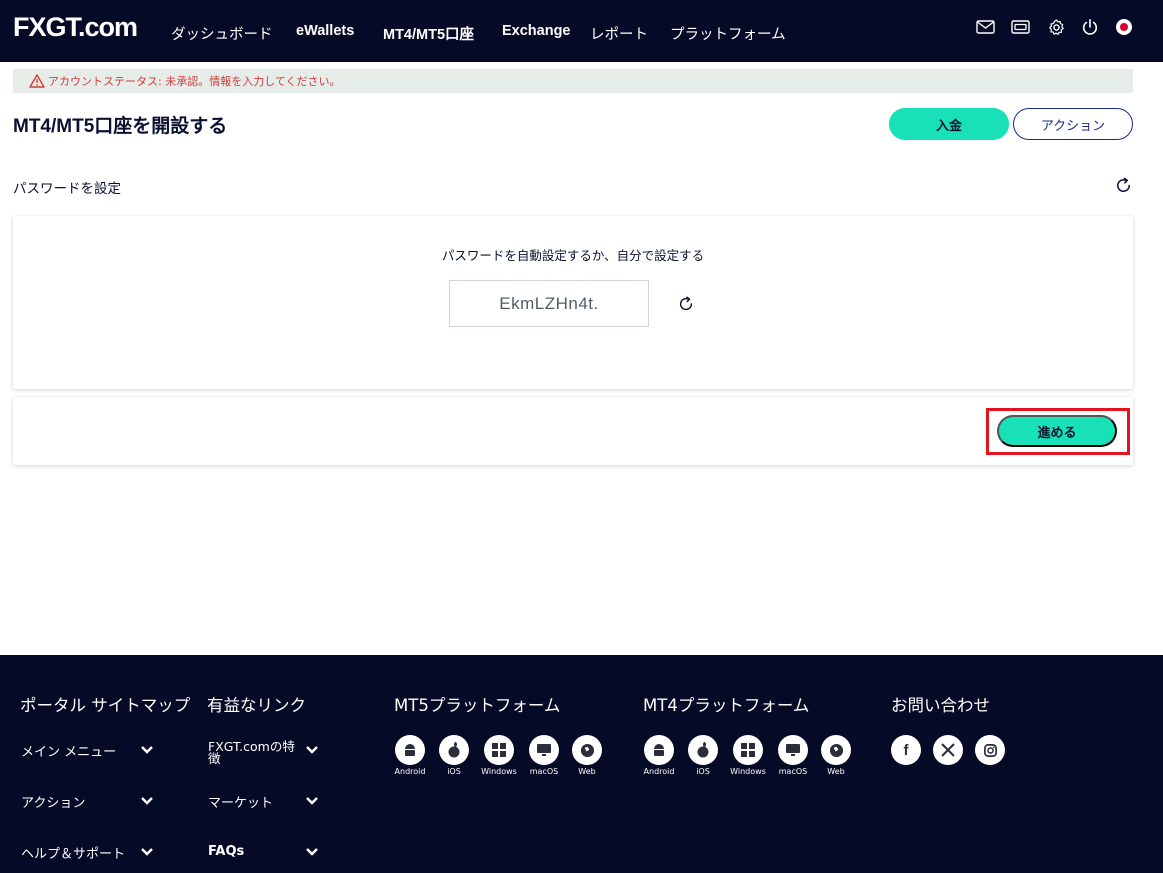 The height and width of the screenshot is (873, 1163). I want to click on mt4-windows-link: Windows, so click(748, 755).